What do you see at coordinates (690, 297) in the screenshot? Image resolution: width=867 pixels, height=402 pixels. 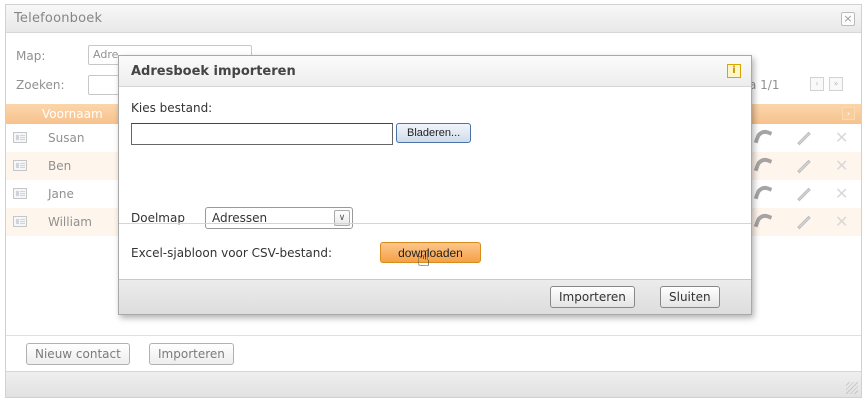 I see `dialog-close-button: Sluiten` at bounding box center [690, 297].